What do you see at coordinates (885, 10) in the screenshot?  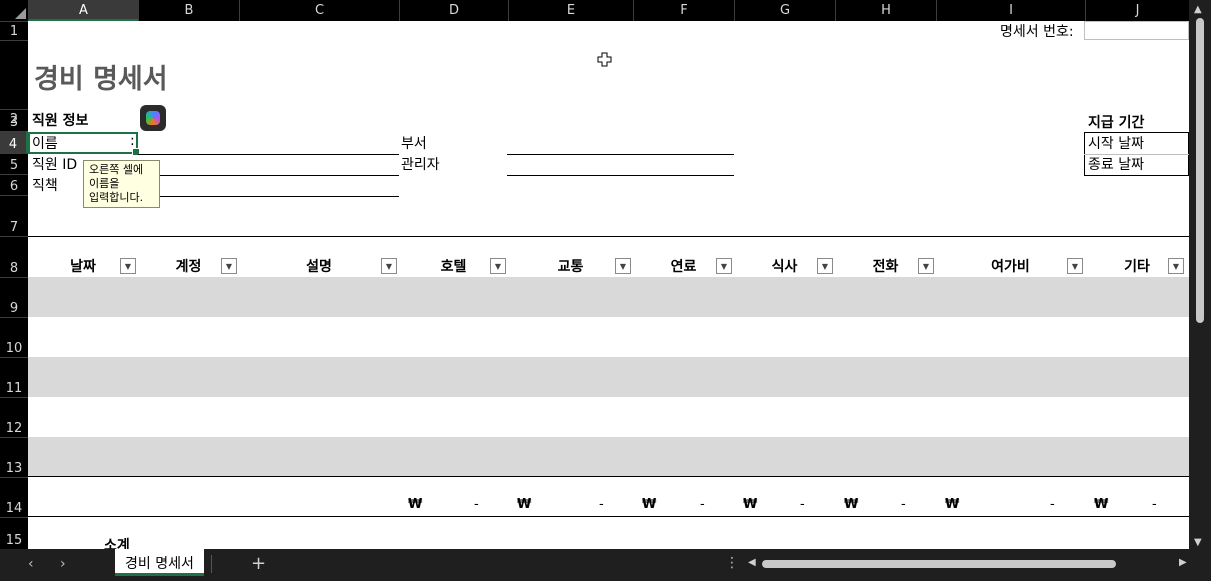 I see `column-header-h: H` at bounding box center [885, 10].